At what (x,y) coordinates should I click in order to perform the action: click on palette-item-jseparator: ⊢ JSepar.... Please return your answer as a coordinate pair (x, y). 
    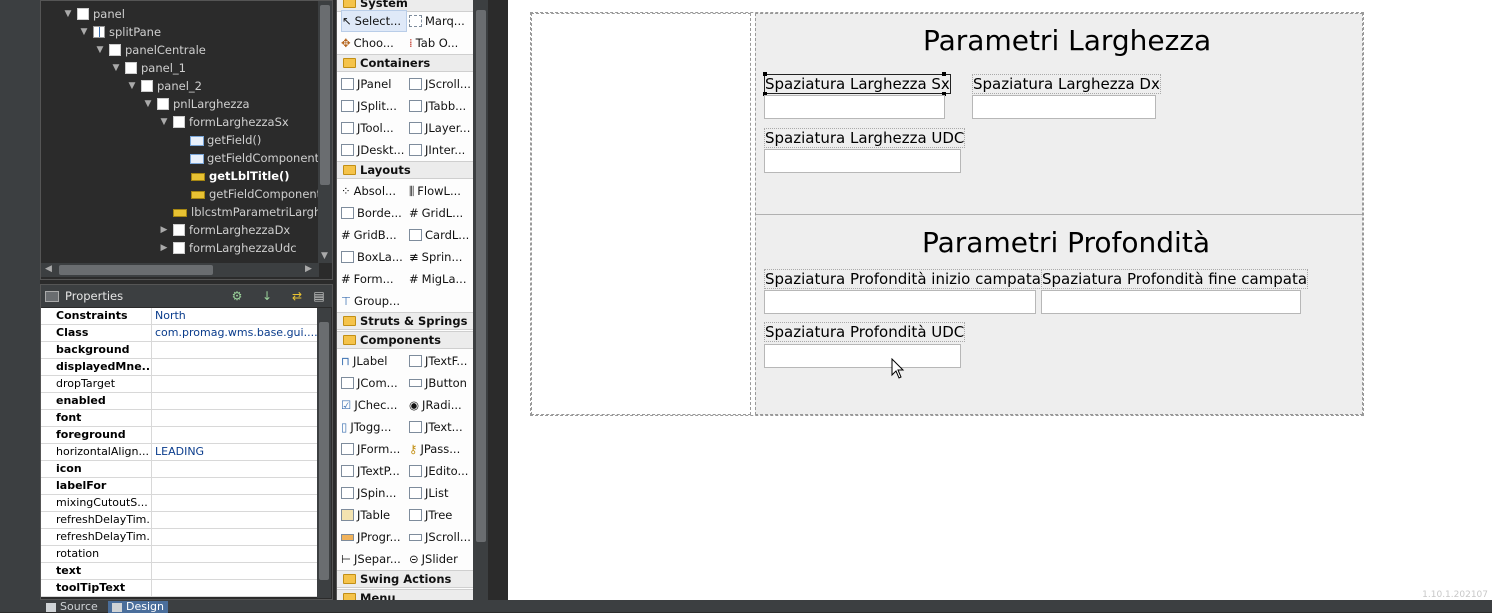
    Looking at the image, I should click on (374, 559).